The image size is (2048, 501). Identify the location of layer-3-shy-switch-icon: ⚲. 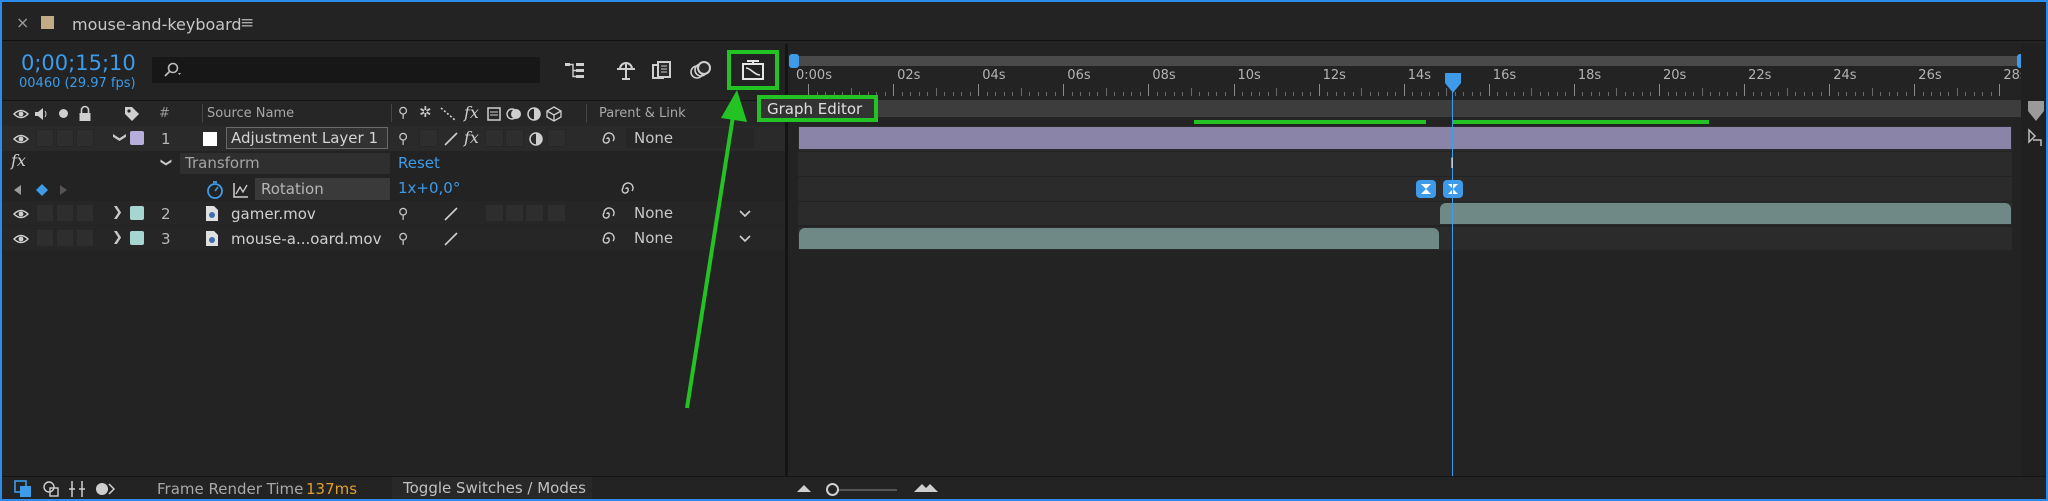
(403, 239).